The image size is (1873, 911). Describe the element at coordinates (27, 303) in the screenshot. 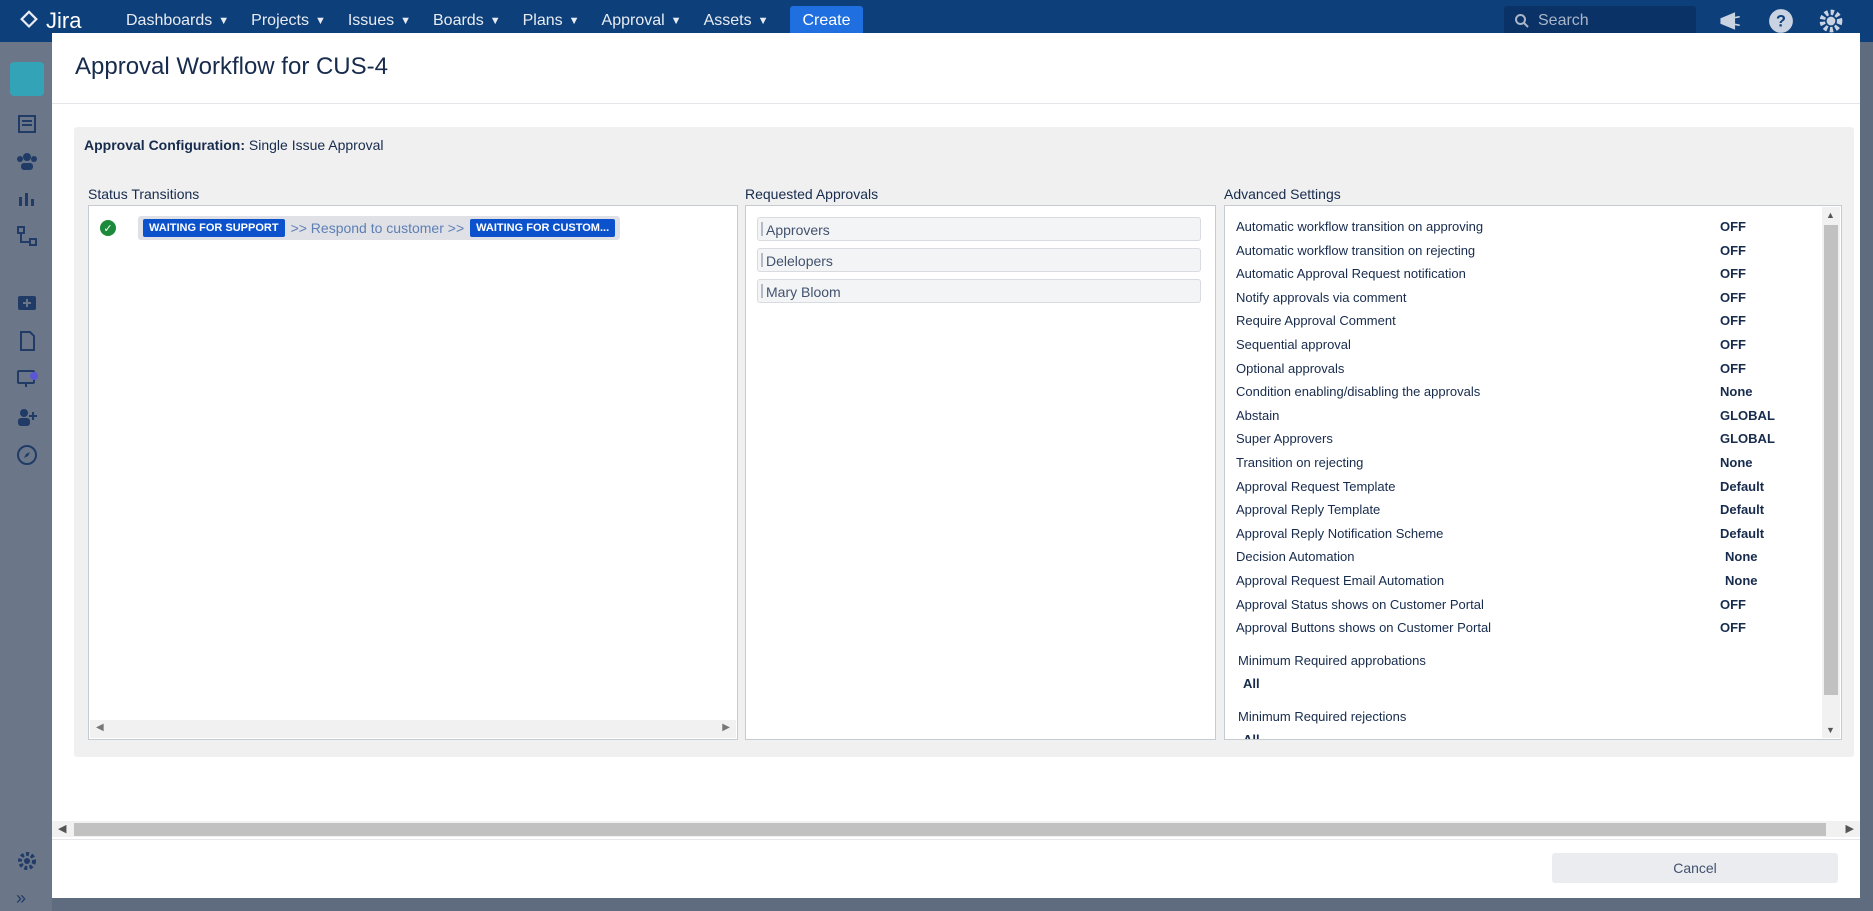

I see `raise-request-icon` at that location.